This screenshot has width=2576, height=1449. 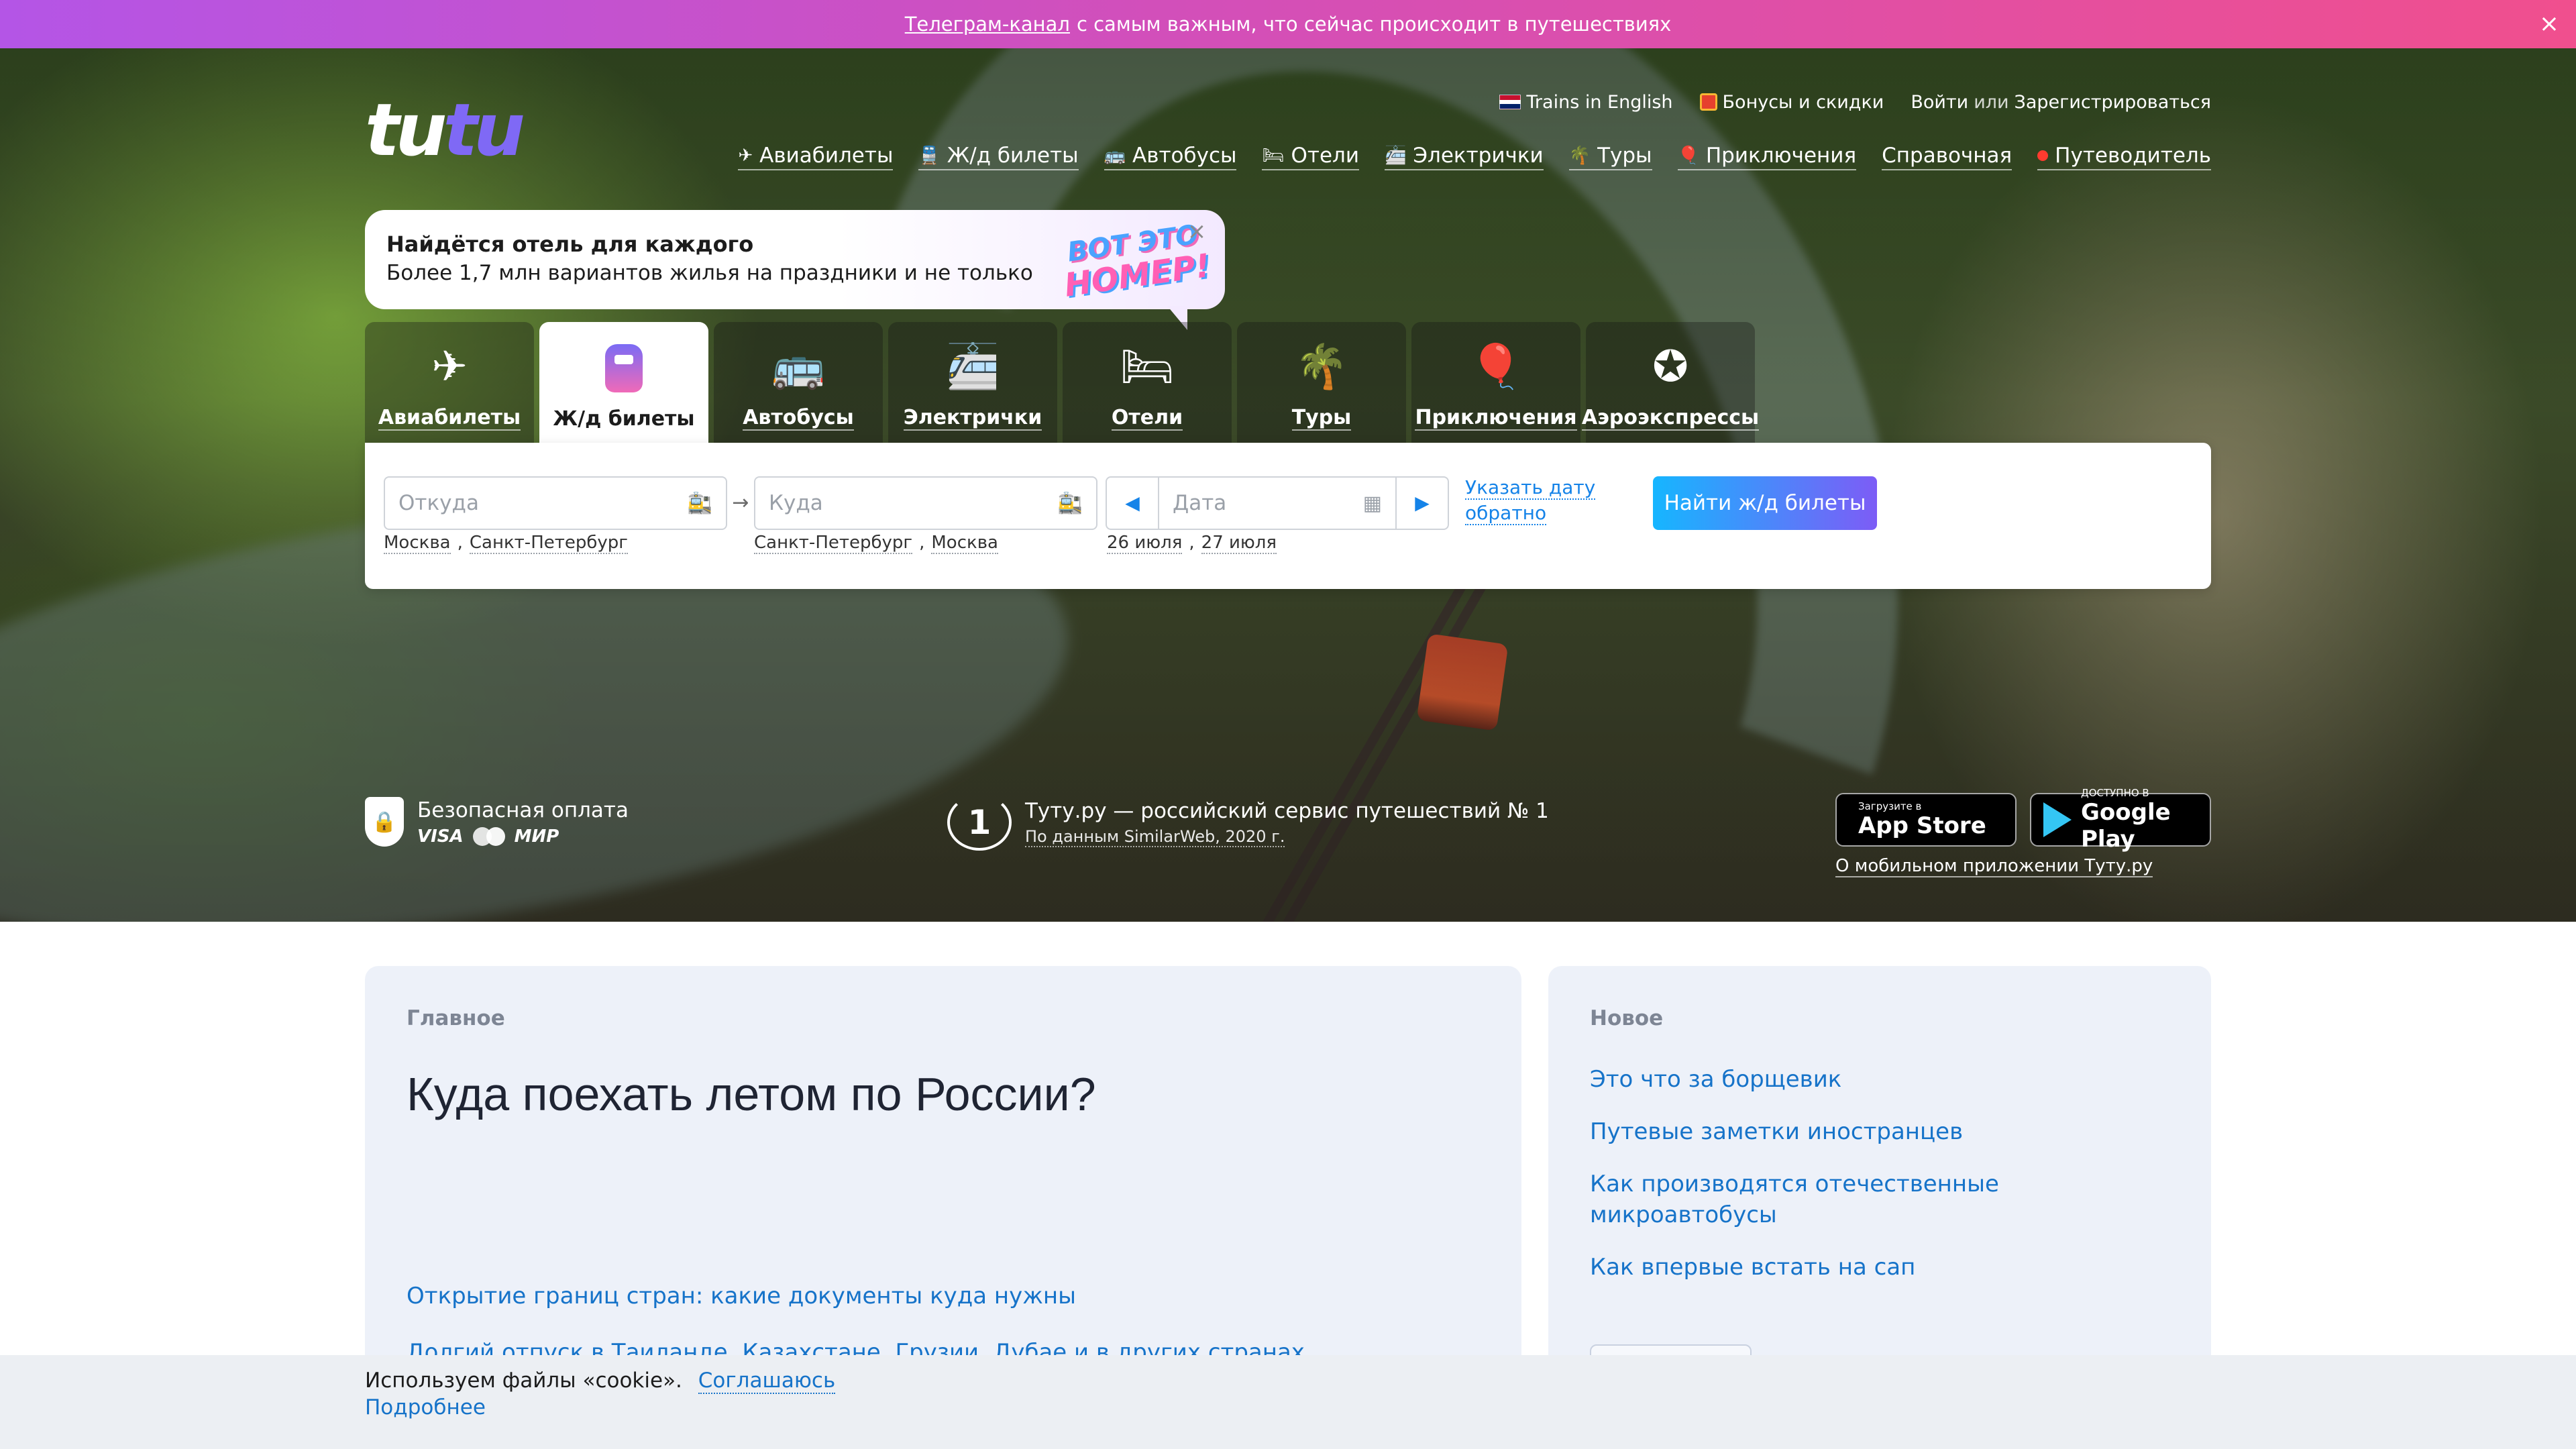 I want to click on logo-part-2: tu, so click(x=484, y=130).